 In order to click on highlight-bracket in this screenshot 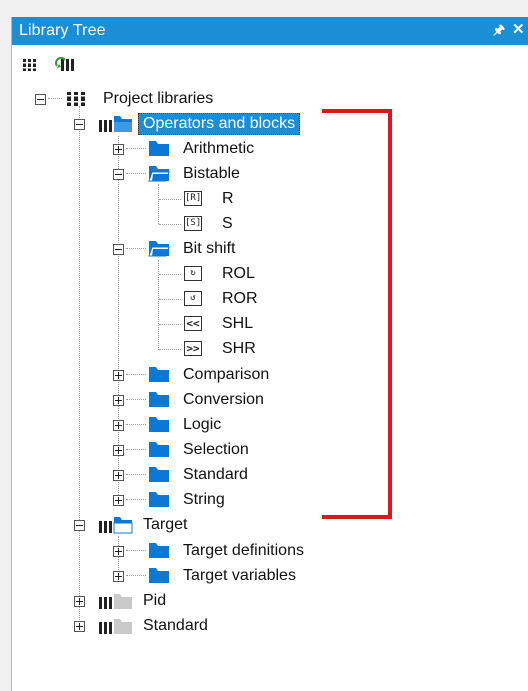, I will do `click(390, 314)`.